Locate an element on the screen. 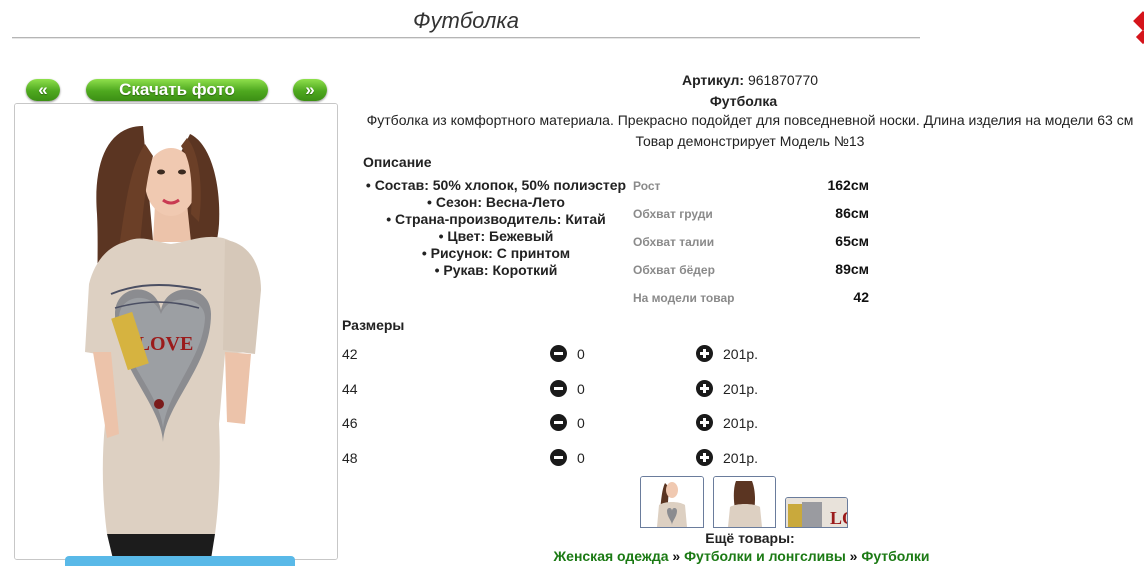 The image size is (1144, 566). breadcrumb-tshirts-longsleeves: Футболки и лонгсливы is located at coordinates (765, 556).